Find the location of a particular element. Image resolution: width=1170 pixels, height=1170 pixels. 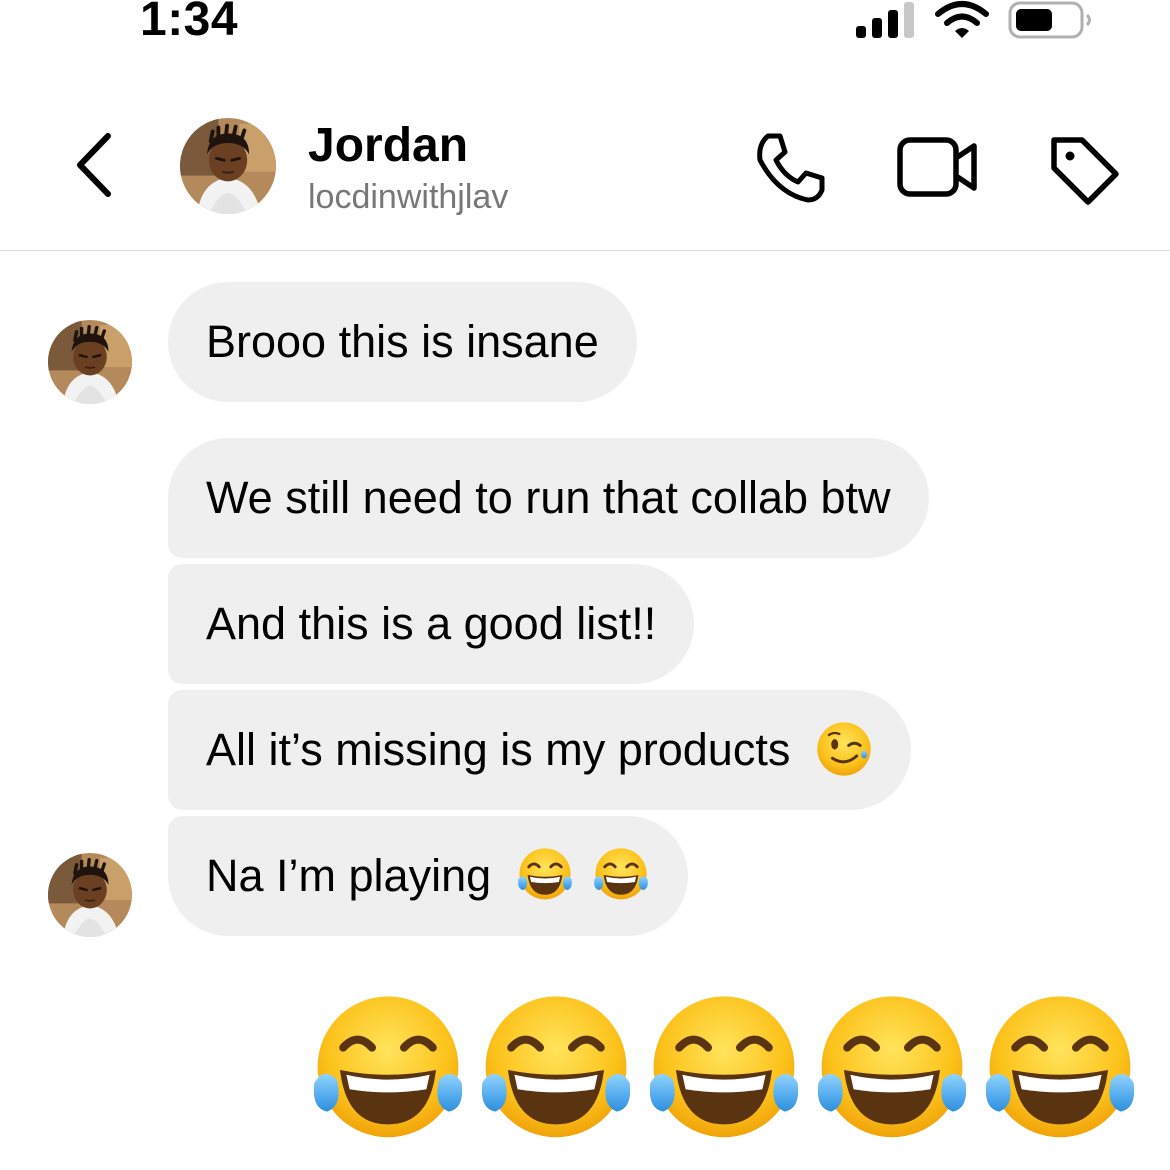

back-button is located at coordinates (95, 165).